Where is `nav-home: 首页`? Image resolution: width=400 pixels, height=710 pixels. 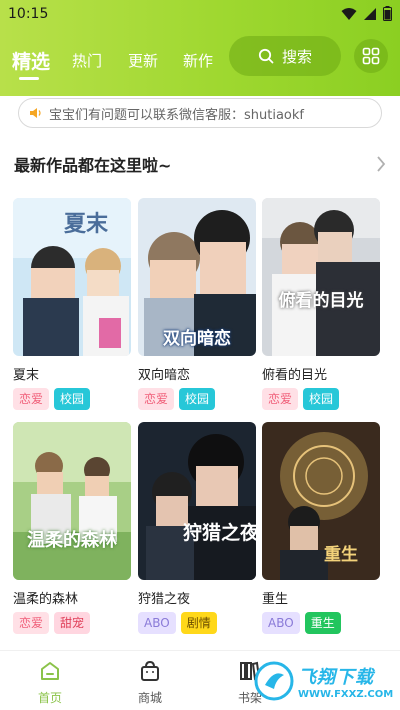 nav-home: 首页 is located at coordinates (50, 682).